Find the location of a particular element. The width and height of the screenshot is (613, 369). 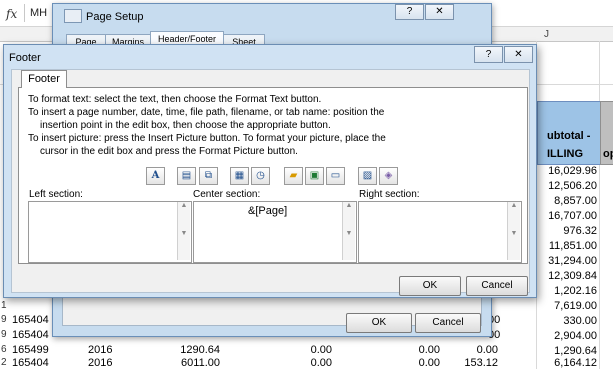

value-cell: 6011.00 is located at coordinates (185, 363).